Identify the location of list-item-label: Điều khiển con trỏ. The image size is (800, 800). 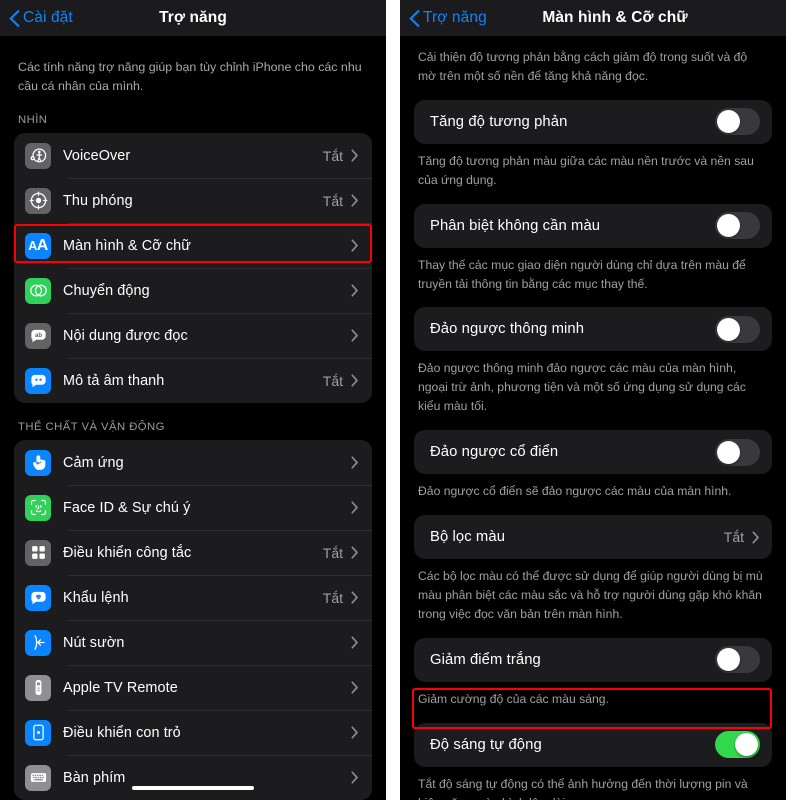
(122, 732).